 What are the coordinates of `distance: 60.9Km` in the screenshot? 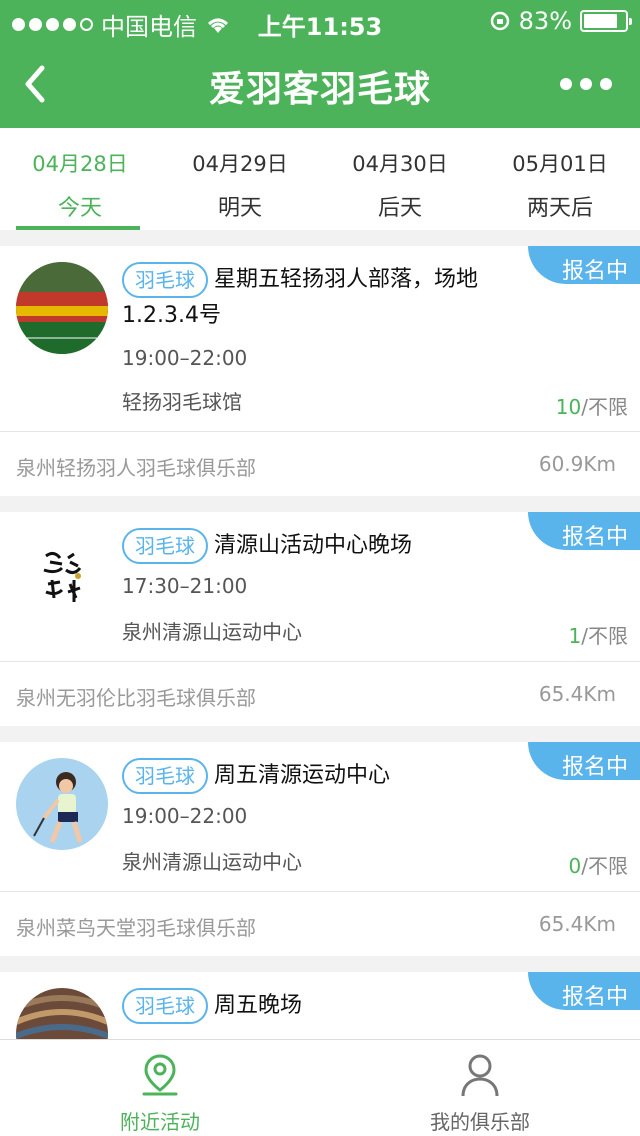 It's located at (577, 464).